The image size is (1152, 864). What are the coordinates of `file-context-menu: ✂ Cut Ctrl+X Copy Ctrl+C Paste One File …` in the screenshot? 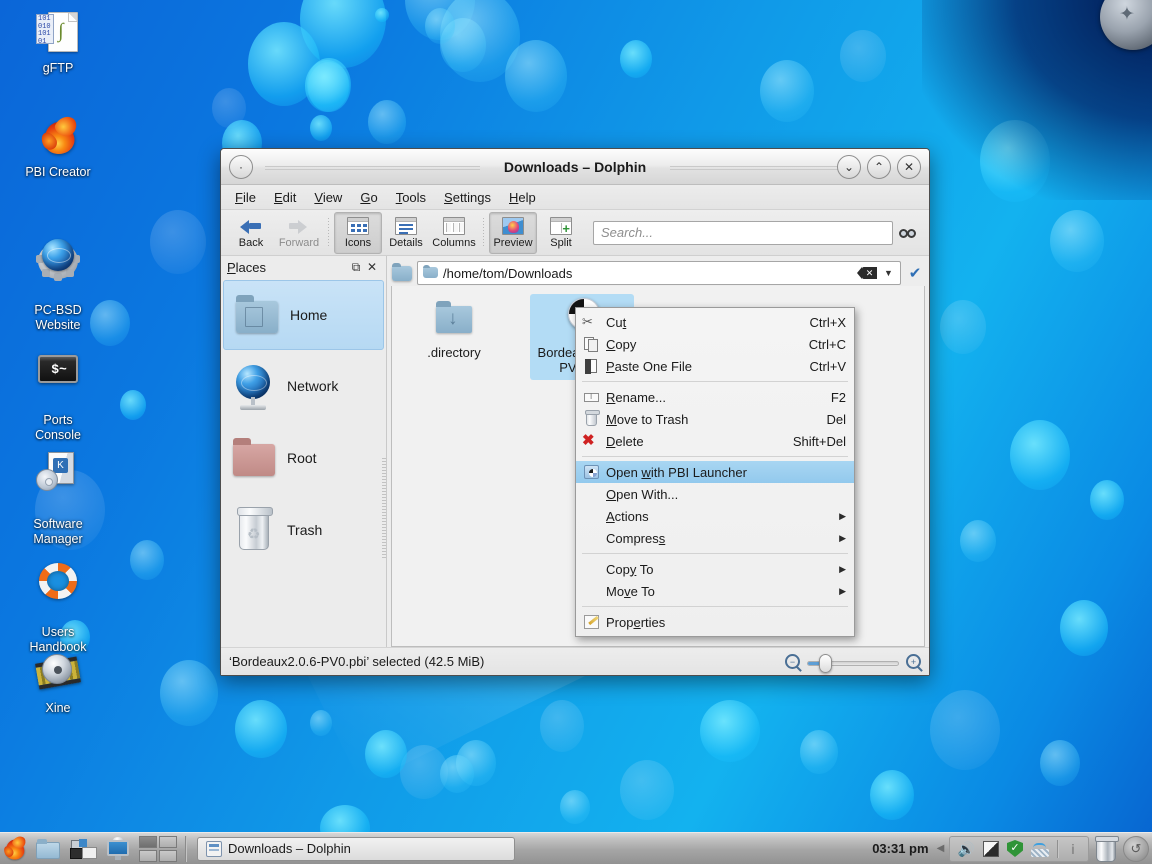 It's located at (715, 472).